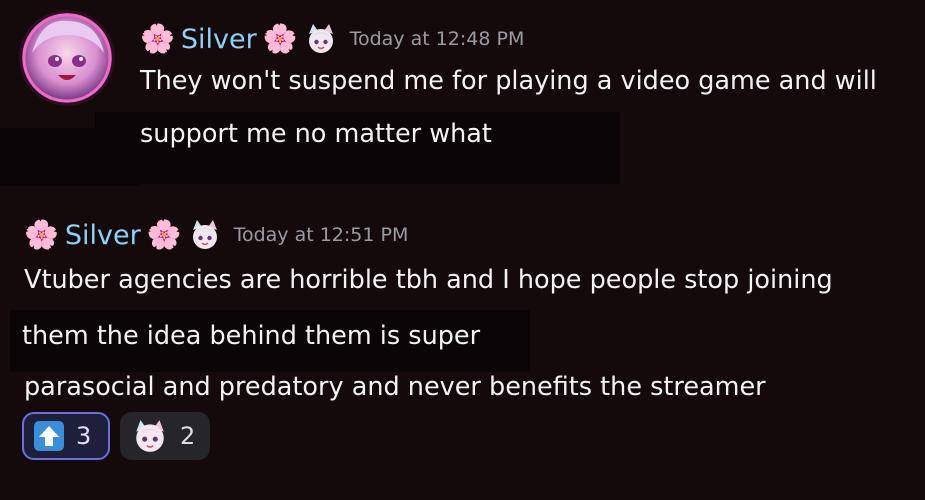 The height and width of the screenshot is (500, 925). What do you see at coordinates (150, 436) in the screenshot?
I see `anime-emote-icon` at bounding box center [150, 436].